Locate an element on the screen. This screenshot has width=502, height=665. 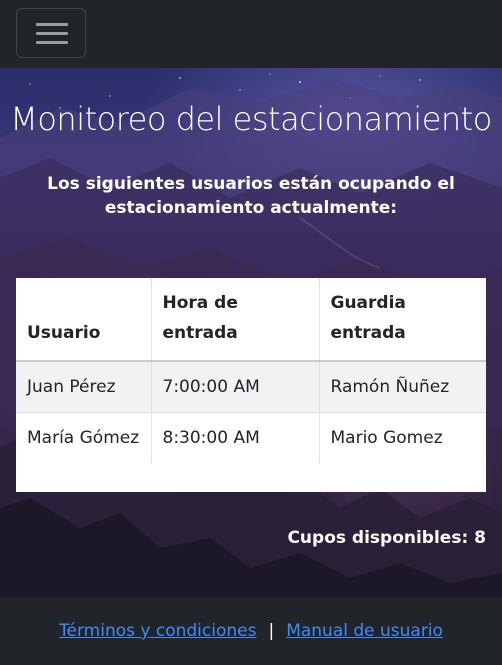
table-header-row: Usuario Hora de entrada Guardia entrada is located at coordinates (251, 320).